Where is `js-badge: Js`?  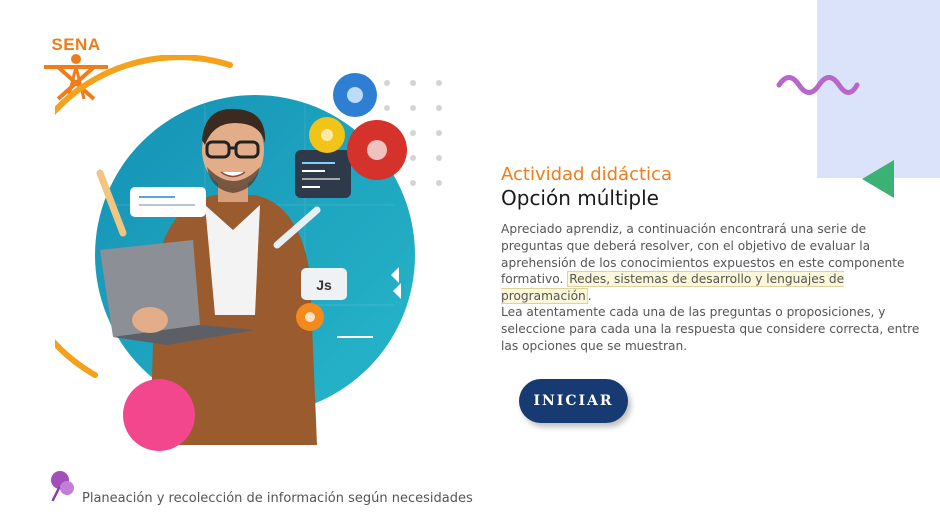 js-badge: Js is located at coordinates (324, 285).